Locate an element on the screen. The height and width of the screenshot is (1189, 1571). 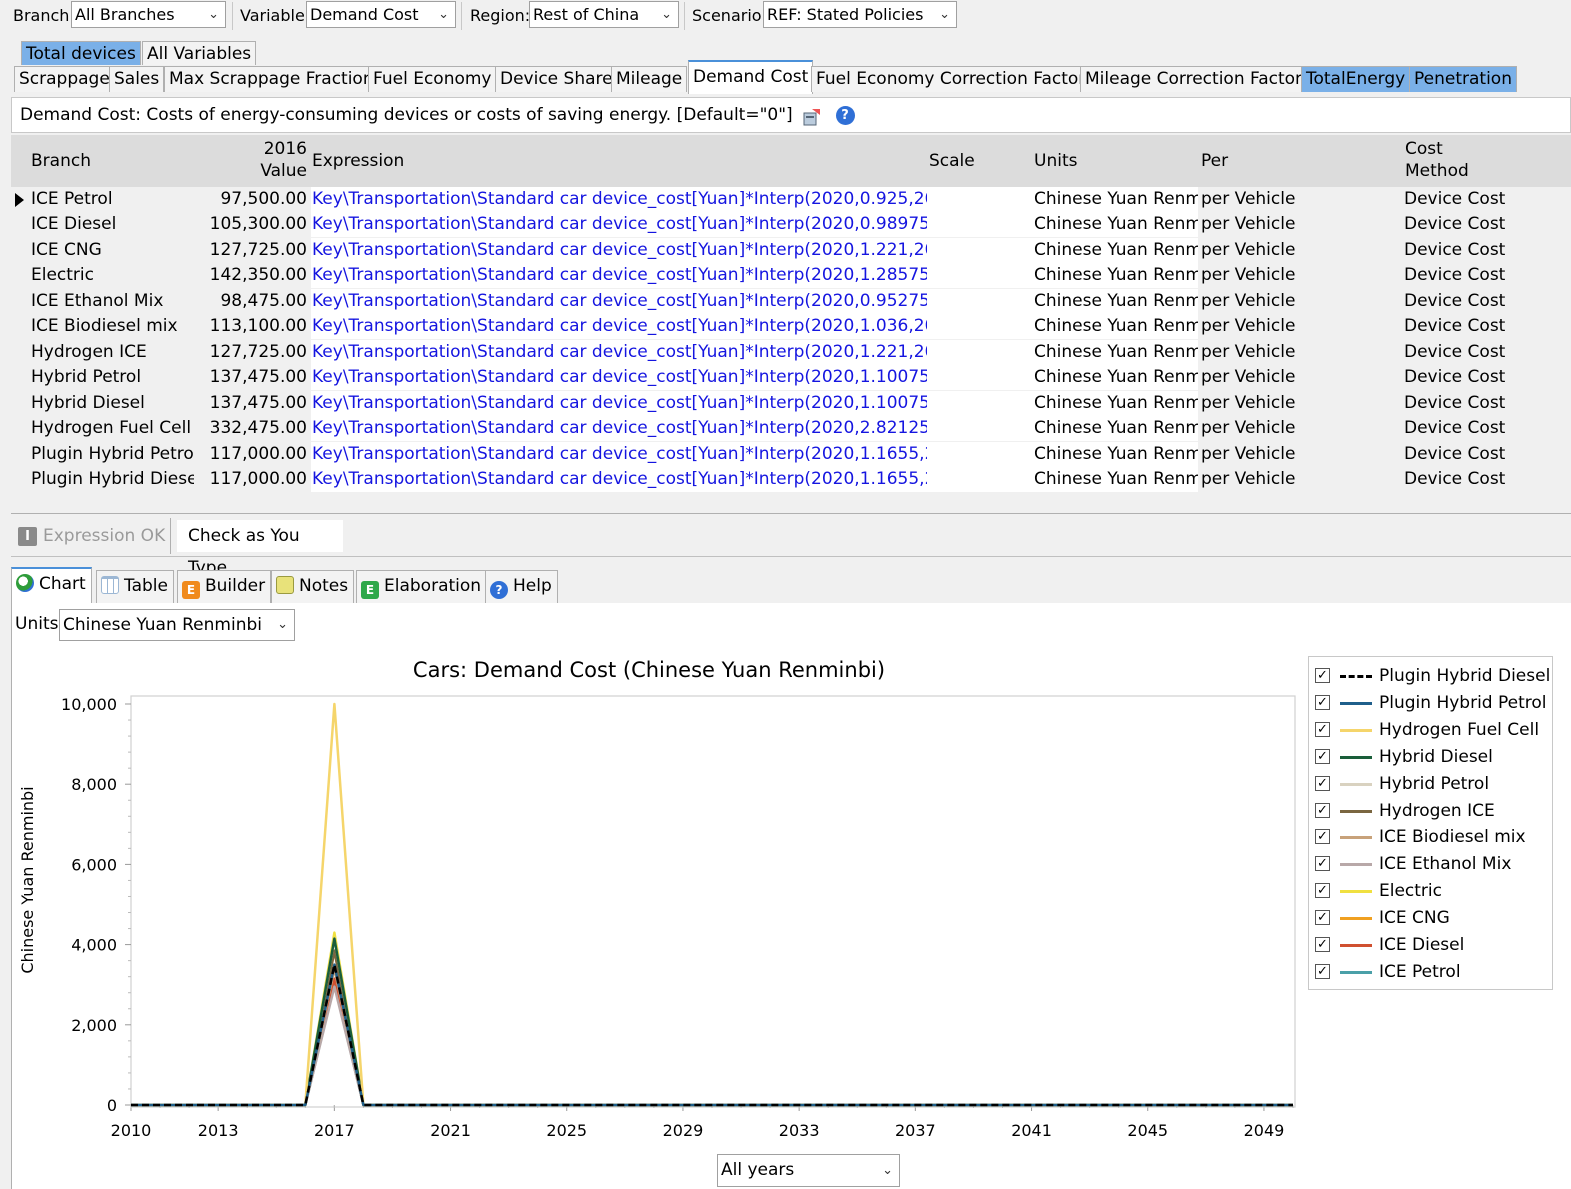
legend-label: Hybrid Diesel is located at coordinates (1436, 756).